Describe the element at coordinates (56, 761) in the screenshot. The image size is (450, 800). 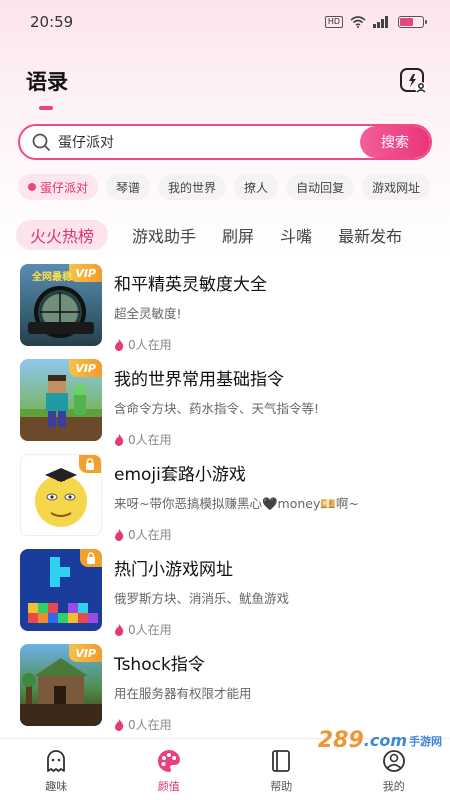
I see `ghost-icon` at that location.